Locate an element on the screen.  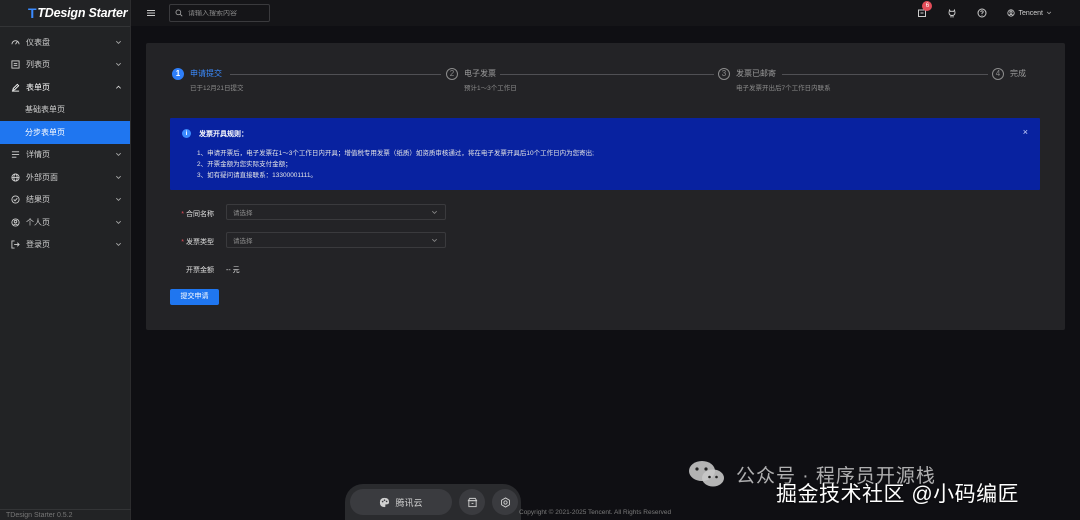
notification-icon: 6 is located at coordinates (925, 9).